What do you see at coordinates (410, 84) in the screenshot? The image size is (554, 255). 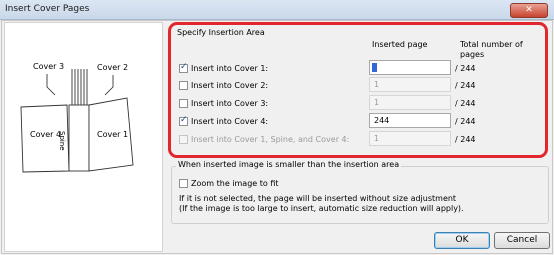 I see `cover2-page-input: 1` at bounding box center [410, 84].